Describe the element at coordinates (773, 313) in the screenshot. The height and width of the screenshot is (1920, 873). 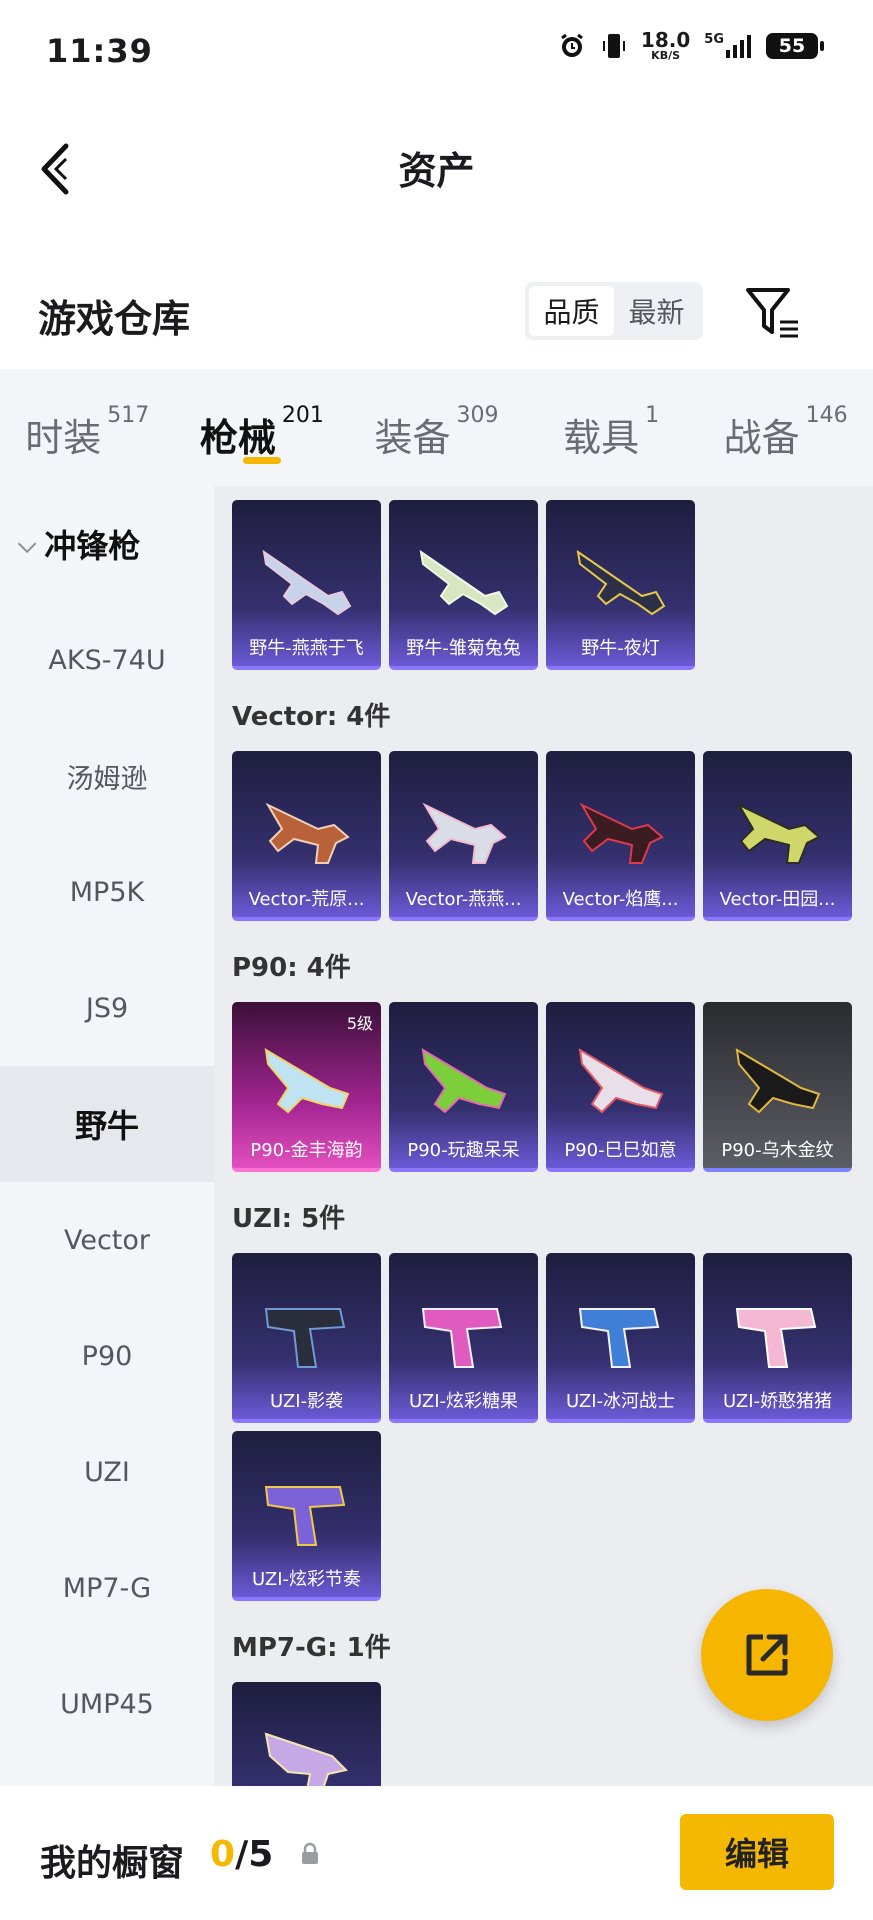
I see `filter-button` at that location.